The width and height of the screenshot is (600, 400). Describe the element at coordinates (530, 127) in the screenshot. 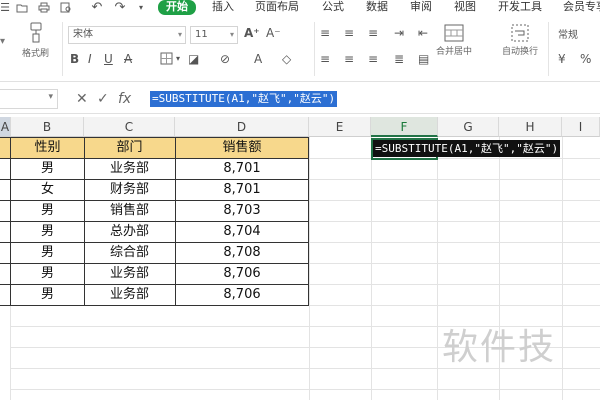

I see `column-header-h: H` at that location.